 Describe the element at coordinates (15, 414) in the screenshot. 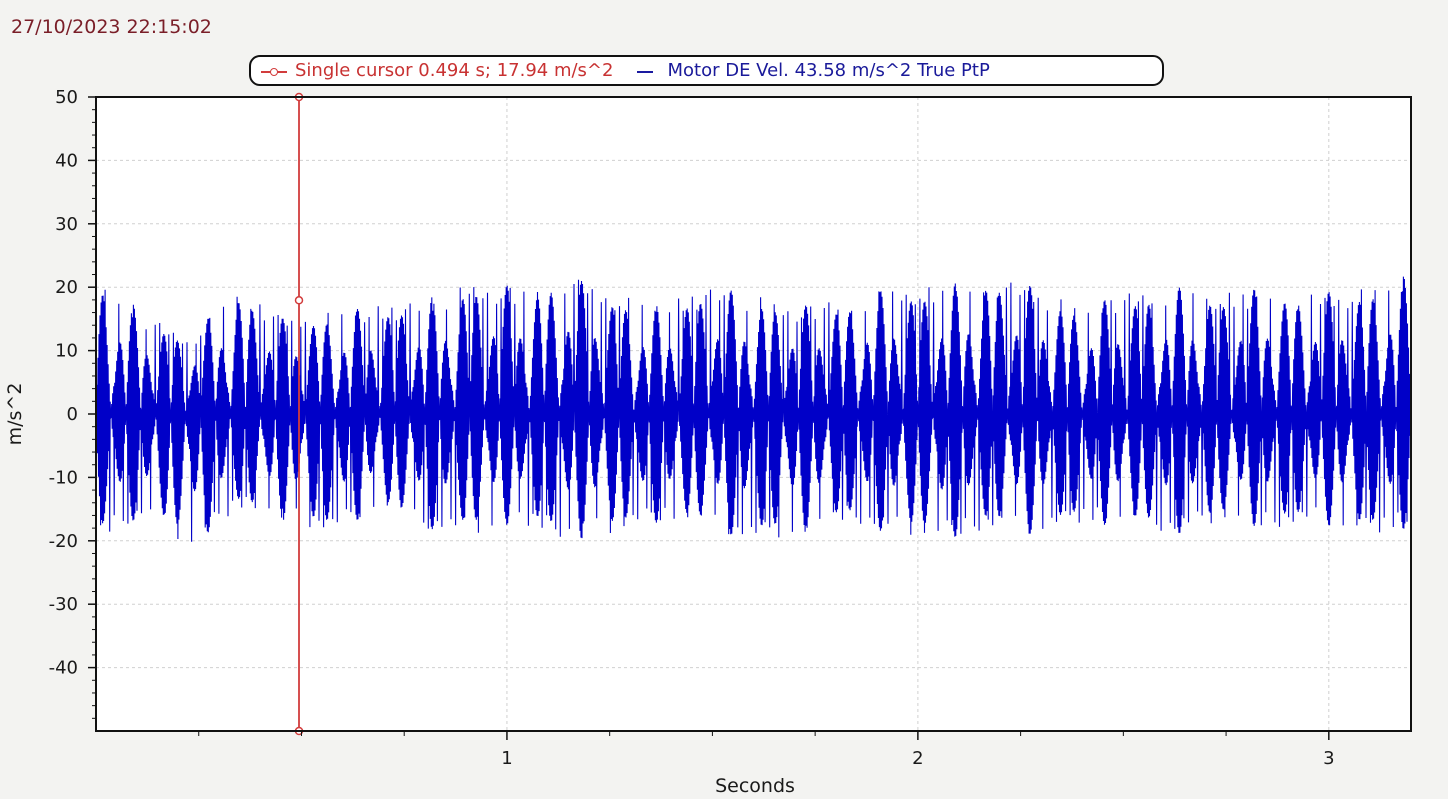

I see `y-axis-title: m/s^2` at that location.